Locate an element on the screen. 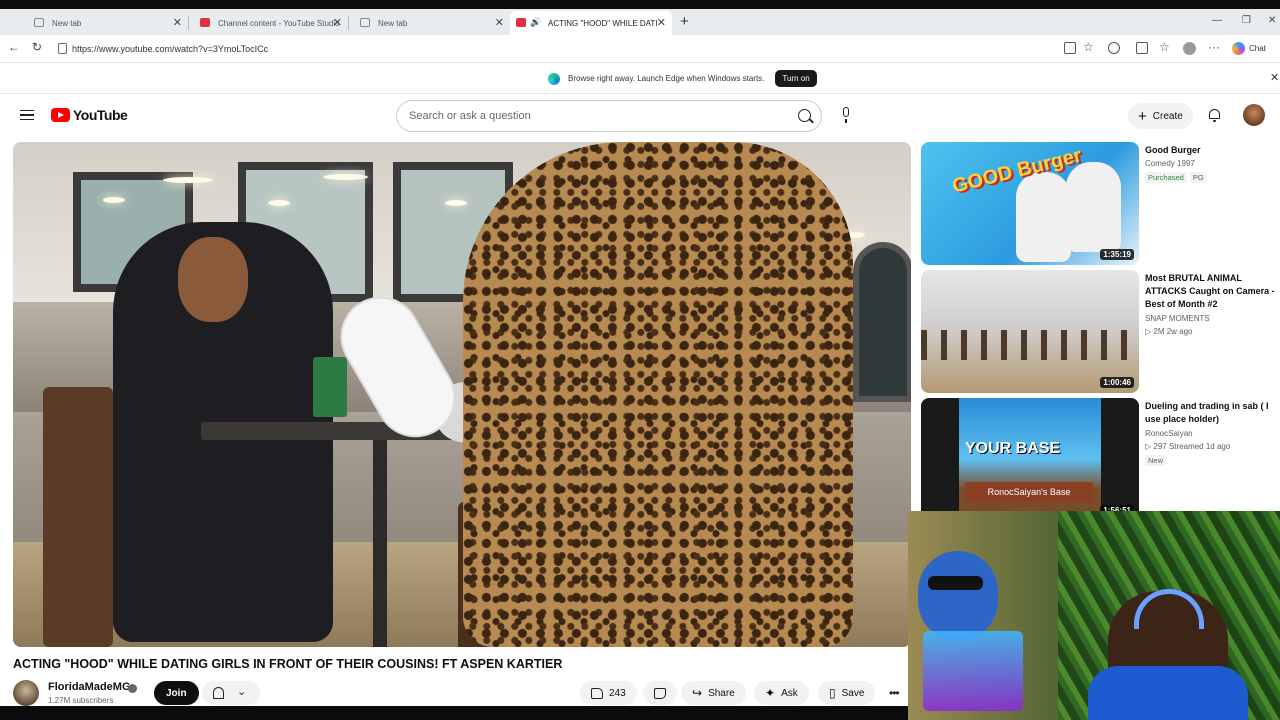 This screenshot has height=720, width=1280. copilot-chat-button: Chat is located at coordinates (1249, 48).